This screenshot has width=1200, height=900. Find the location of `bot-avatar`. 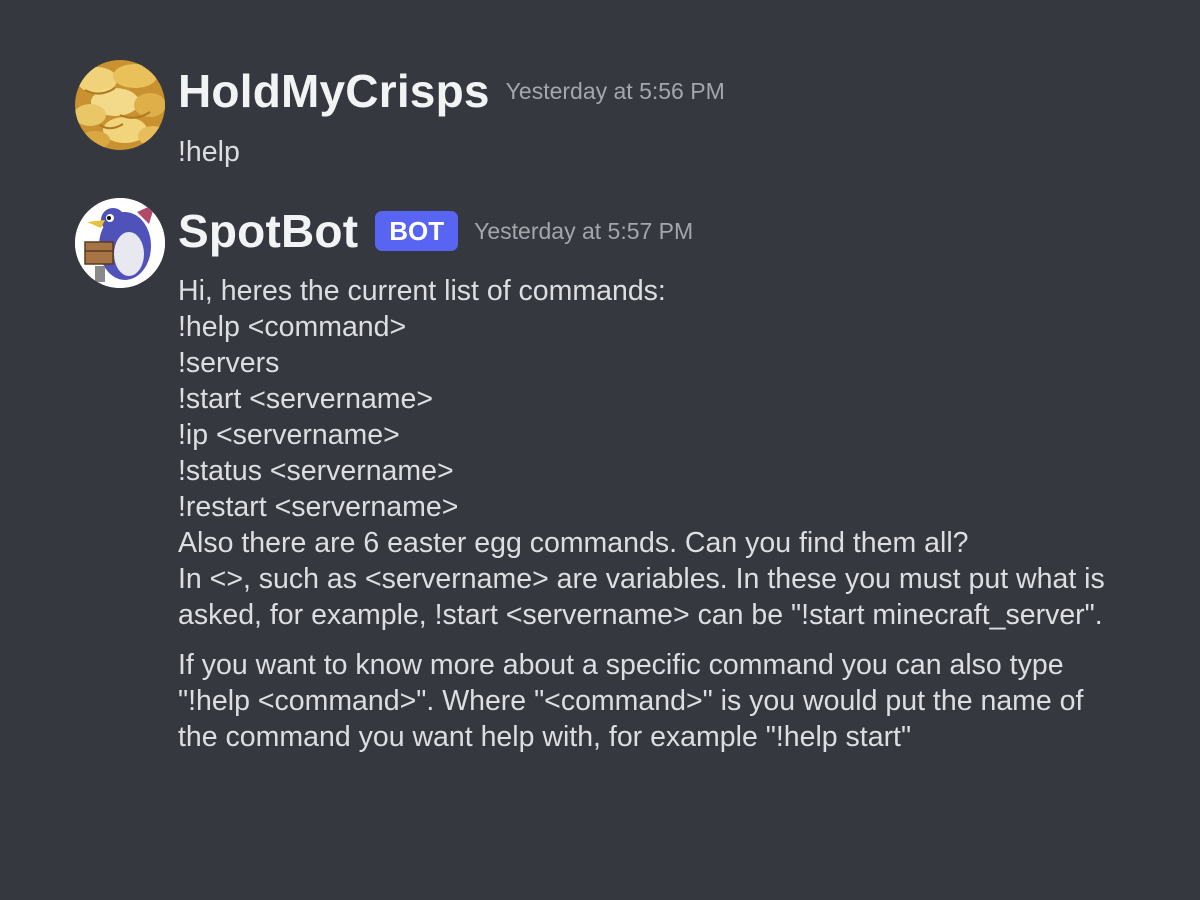

bot-avatar is located at coordinates (120, 243).